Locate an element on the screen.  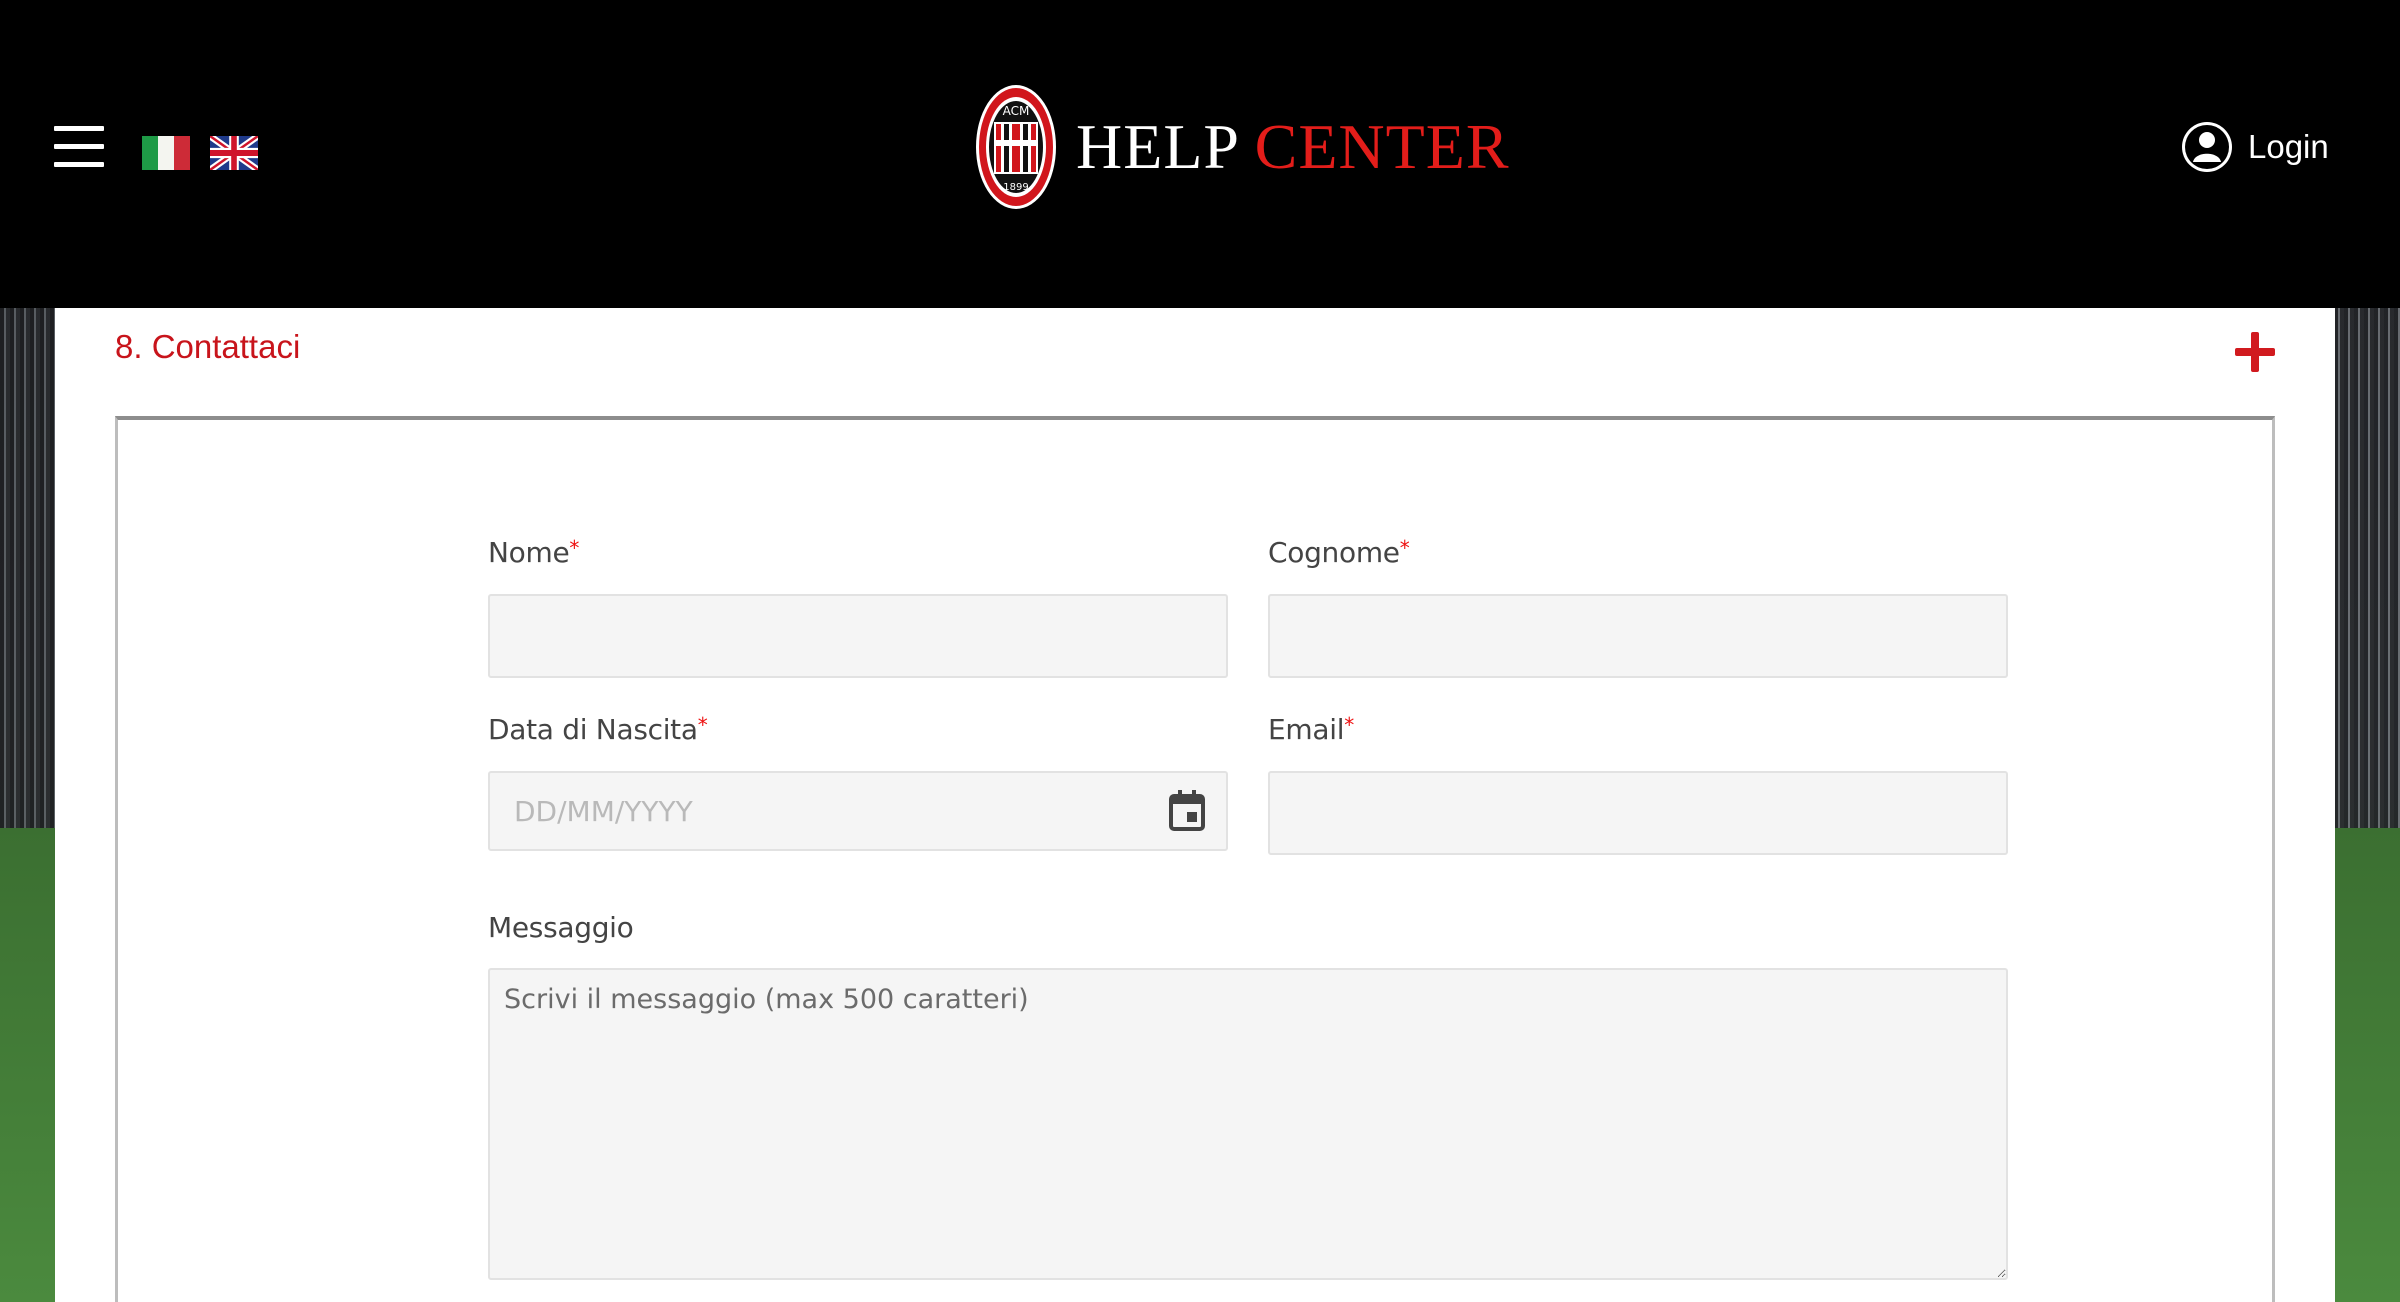
nome-label: Nome* is located at coordinates (533, 552).